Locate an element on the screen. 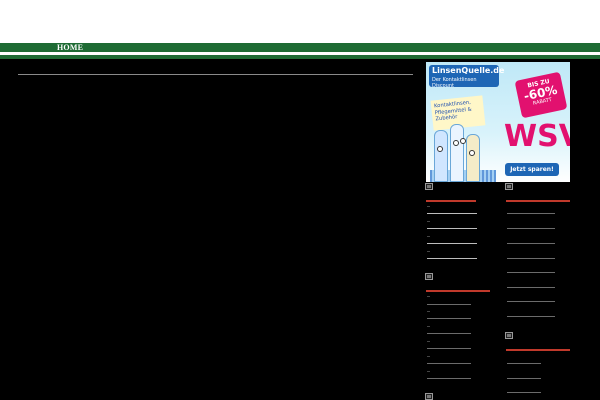 This screenshot has width=600, height=400. ad-headline: WSV is located at coordinates (537, 136).